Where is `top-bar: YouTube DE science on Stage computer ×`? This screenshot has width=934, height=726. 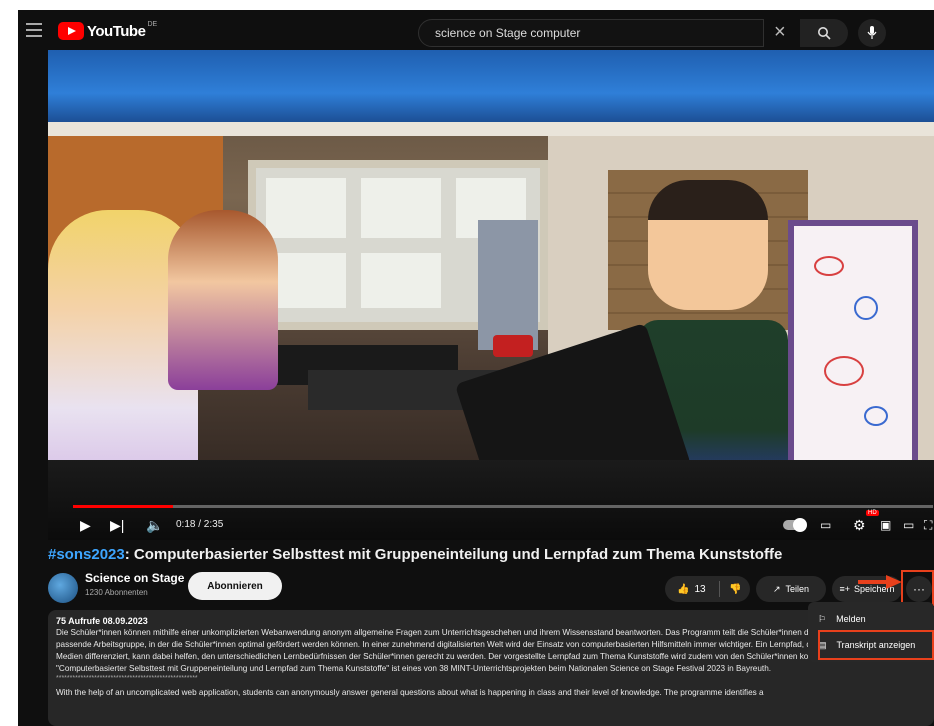 top-bar: YouTube DE science on Stage computer × is located at coordinates (476, 32).